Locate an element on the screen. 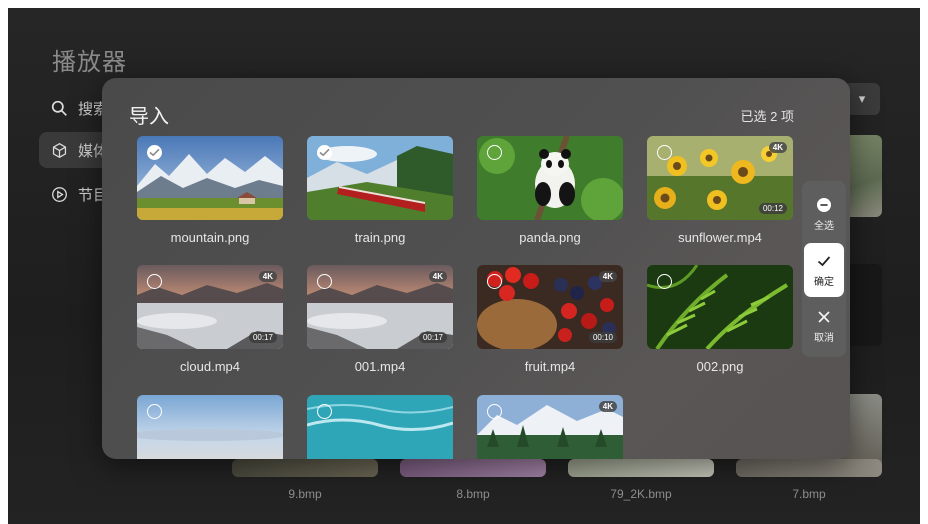  chevron-down-icon: ▾ is located at coordinates (862, 98).